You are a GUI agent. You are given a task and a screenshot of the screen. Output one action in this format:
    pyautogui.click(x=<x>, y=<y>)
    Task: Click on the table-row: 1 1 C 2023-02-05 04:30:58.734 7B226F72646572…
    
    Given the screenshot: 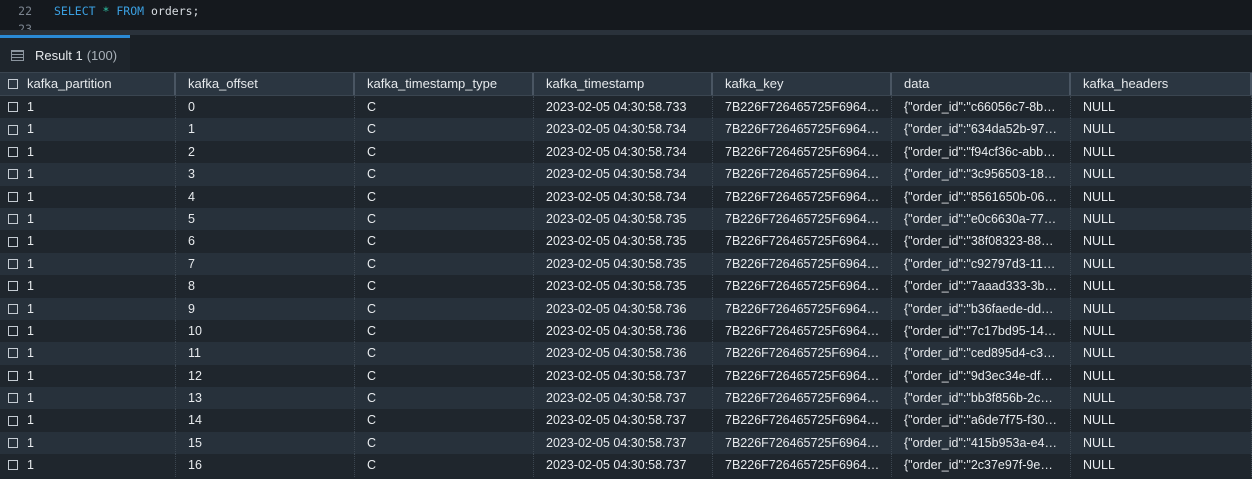 What is the action you would take?
    pyautogui.click(x=626, y=129)
    